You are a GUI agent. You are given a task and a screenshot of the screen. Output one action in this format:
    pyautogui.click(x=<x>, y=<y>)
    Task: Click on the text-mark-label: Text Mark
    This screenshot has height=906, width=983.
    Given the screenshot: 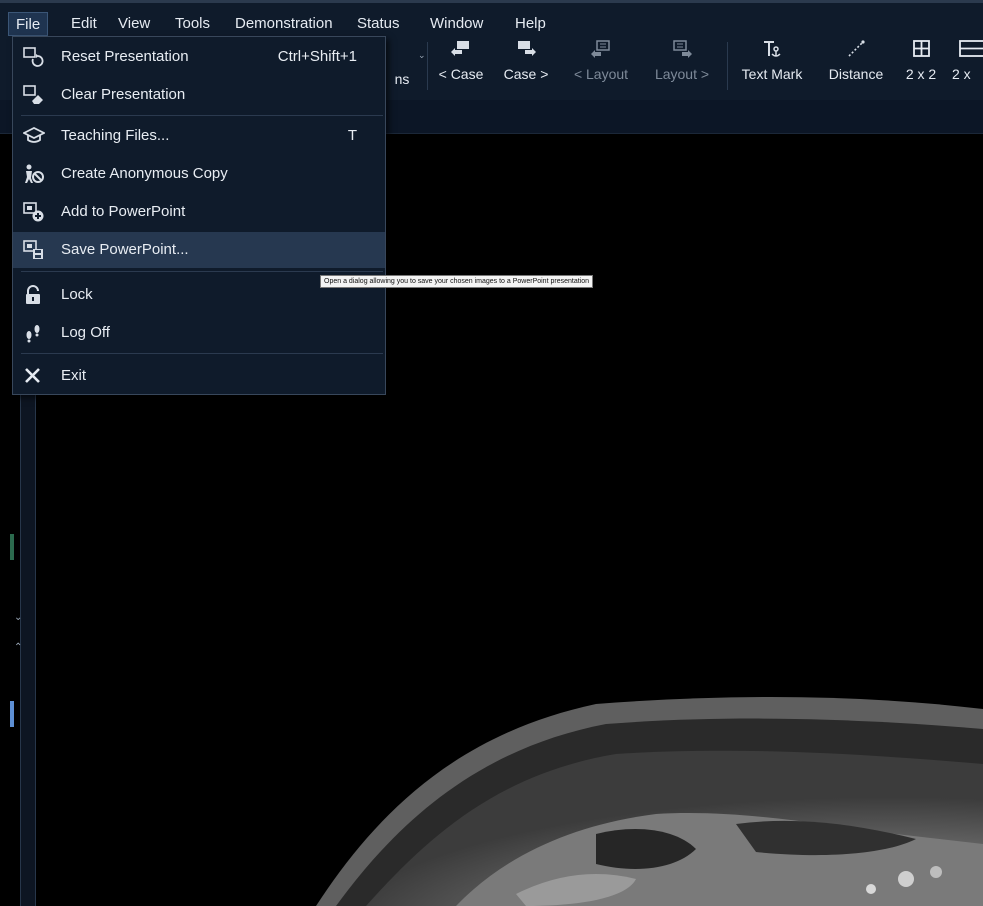 What is the action you would take?
    pyautogui.click(x=772, y=74)
    